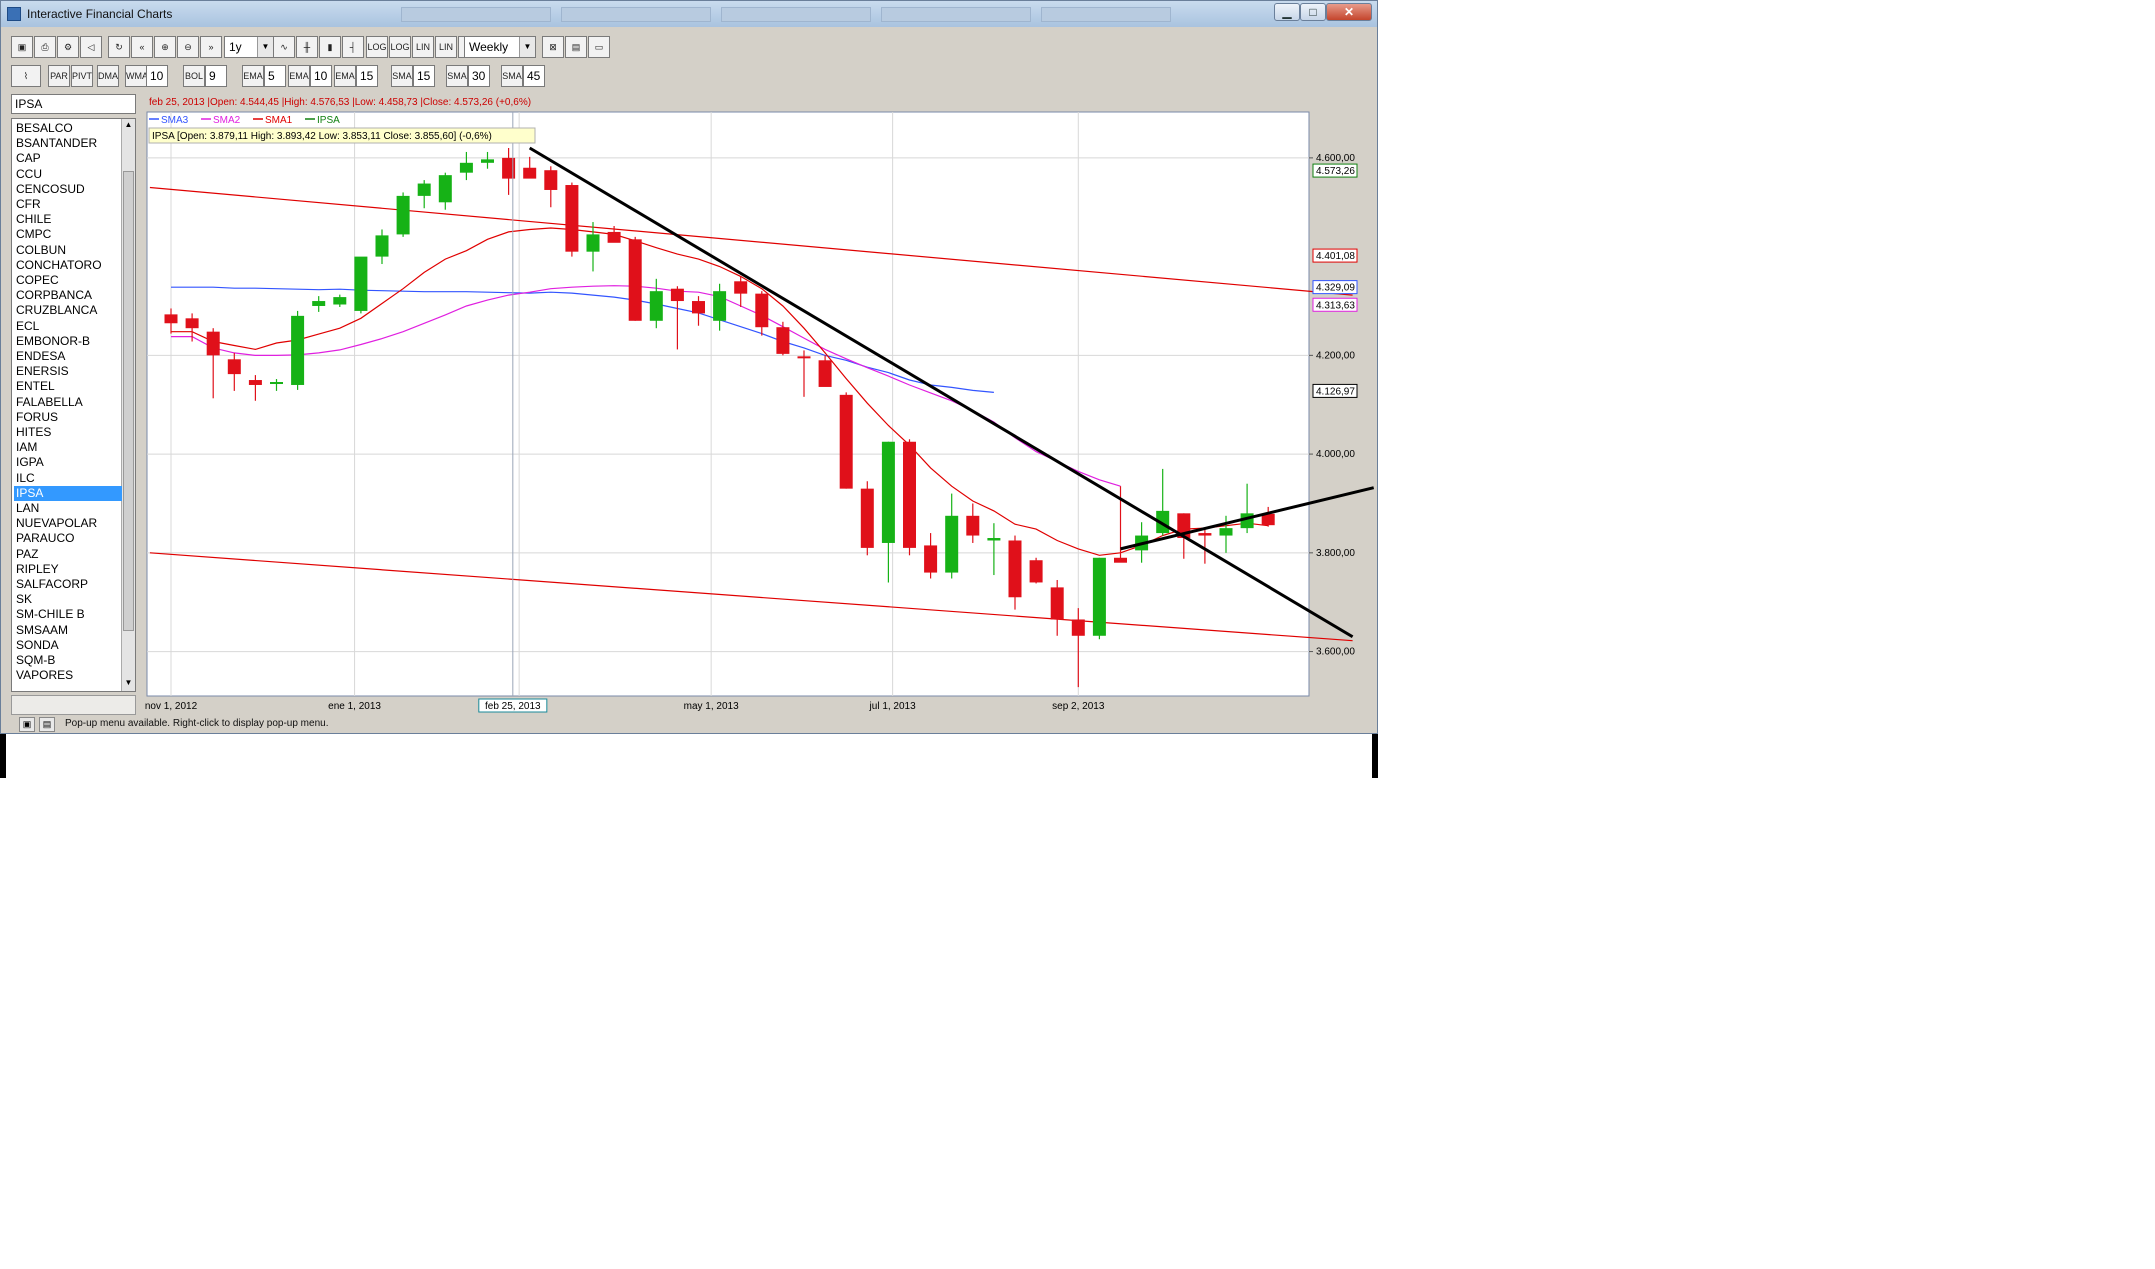 This screenshot has width=2155, height=1269. Describe the element at coordinates (68, 174) in the screenshot. I see `symbol-list-item: CCU` at that location.